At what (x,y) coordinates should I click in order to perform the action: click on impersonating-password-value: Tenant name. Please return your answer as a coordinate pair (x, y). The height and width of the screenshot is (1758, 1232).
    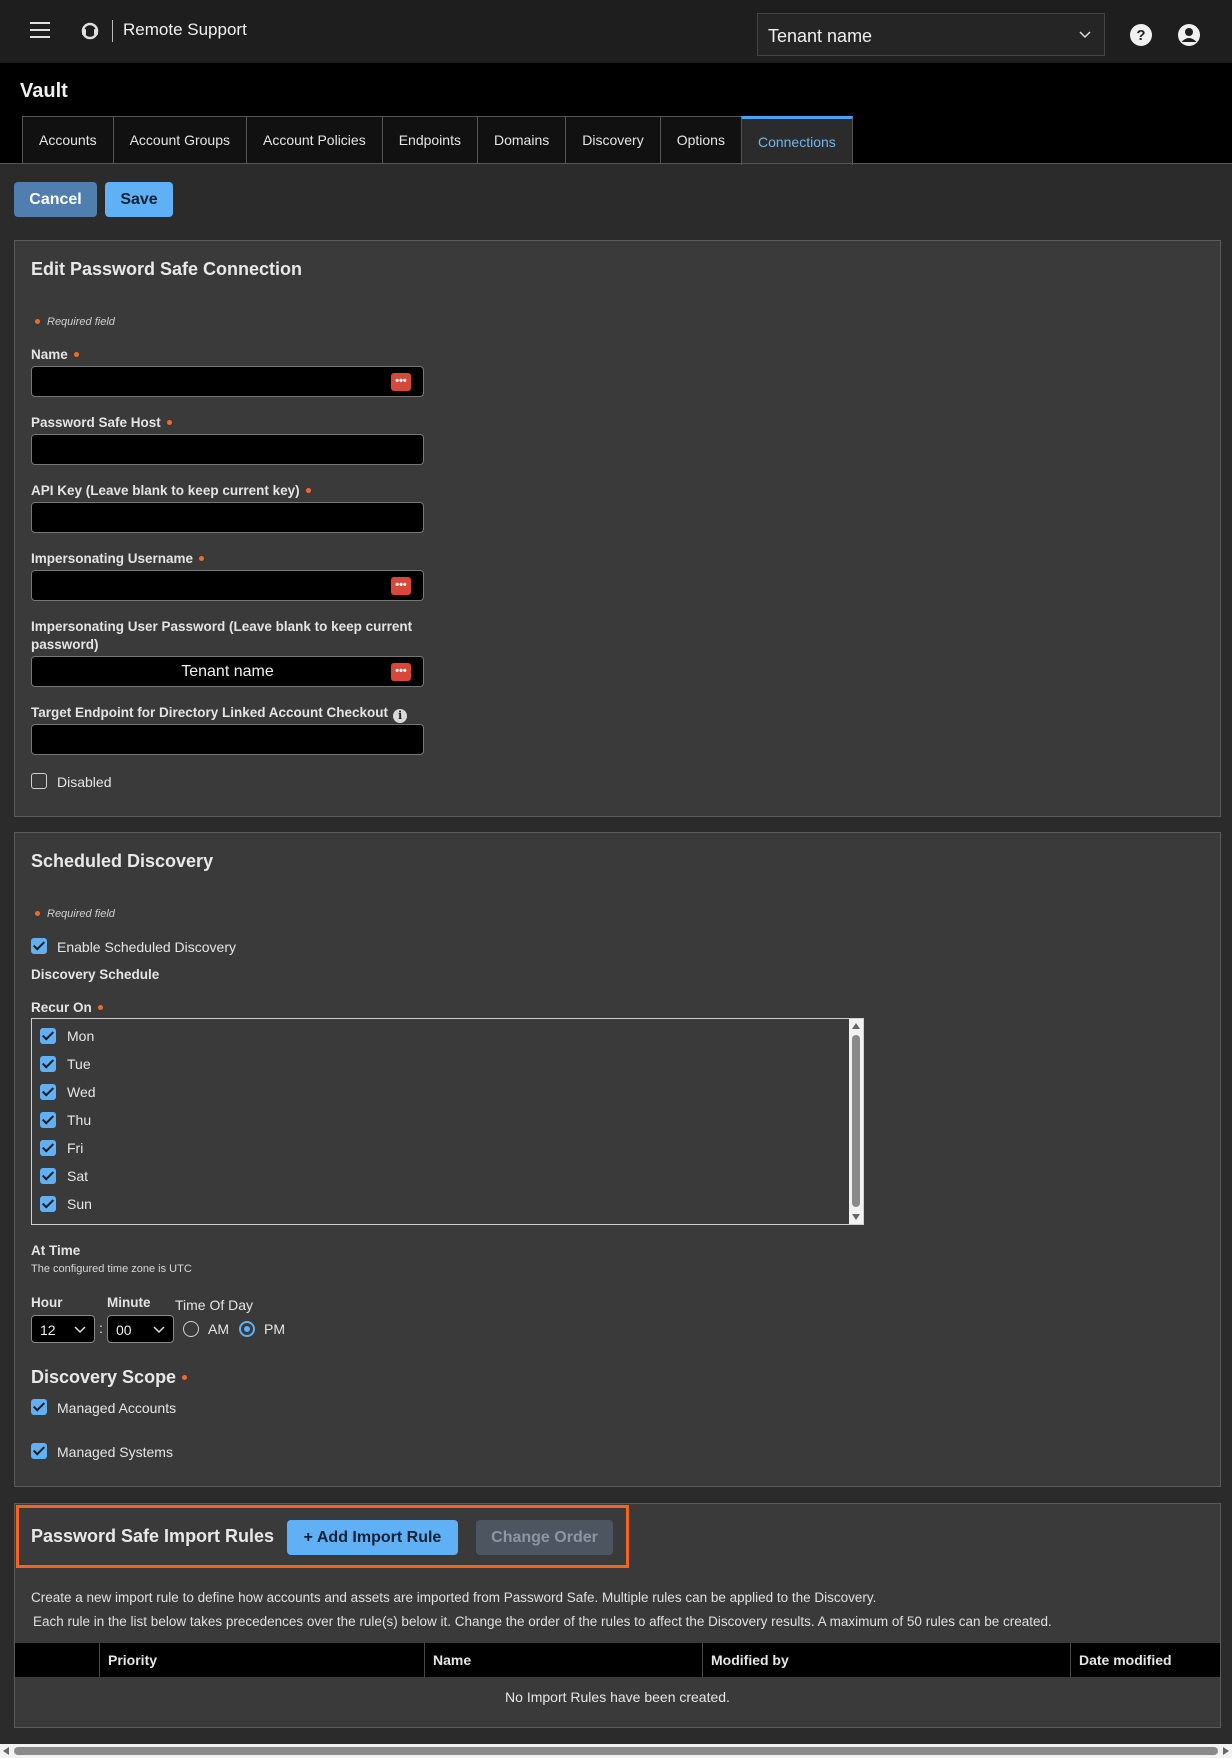
    Looking at the image, I should click on (227, 671).